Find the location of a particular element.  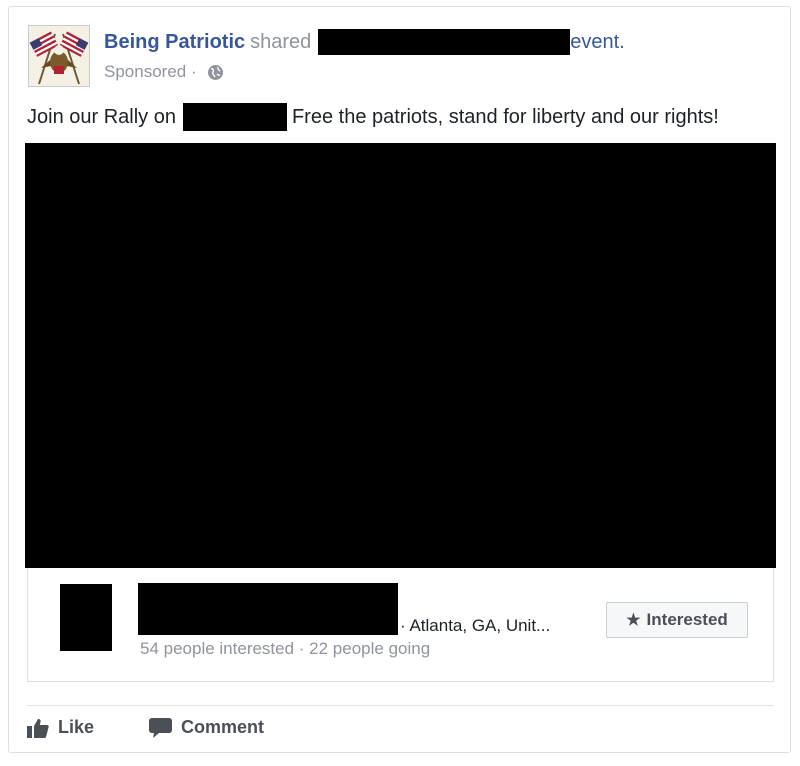

comment-button: Comment is located at coordinates (206, 727).